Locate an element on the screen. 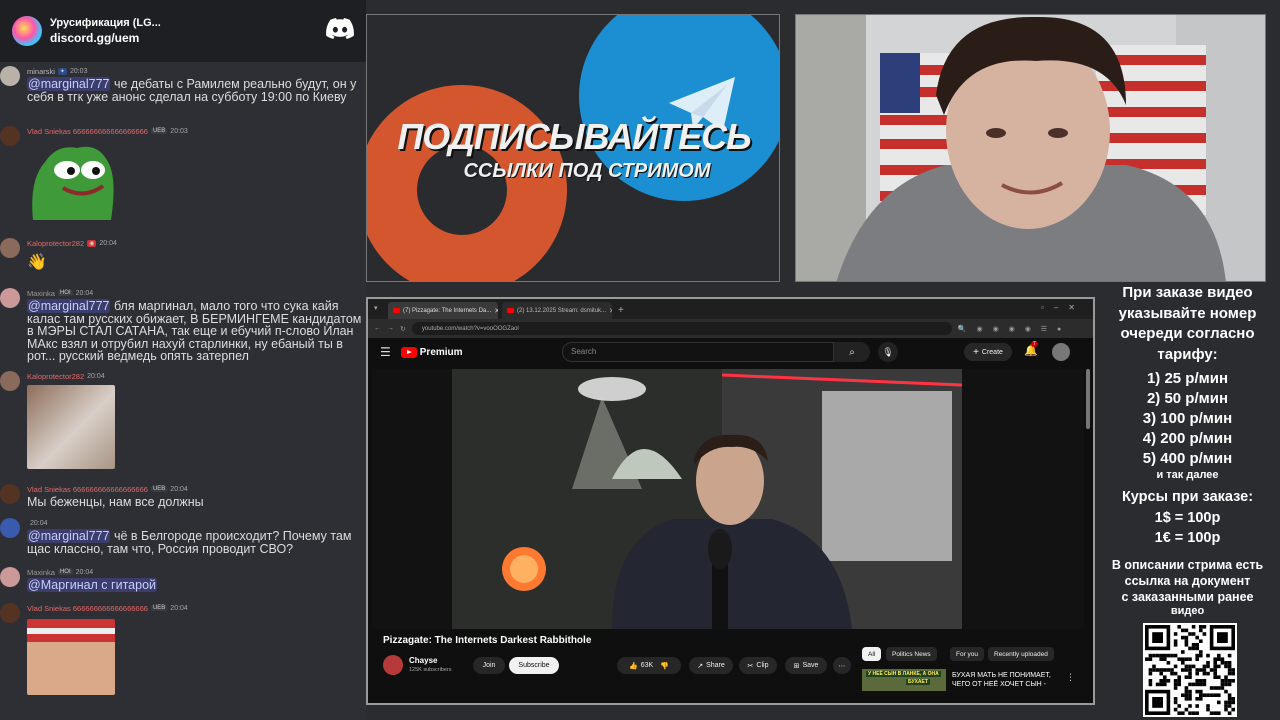 This screenshot has height=720, width=1280. hamburger-menu-icon: ☰ is located at coordinates (385, 352).